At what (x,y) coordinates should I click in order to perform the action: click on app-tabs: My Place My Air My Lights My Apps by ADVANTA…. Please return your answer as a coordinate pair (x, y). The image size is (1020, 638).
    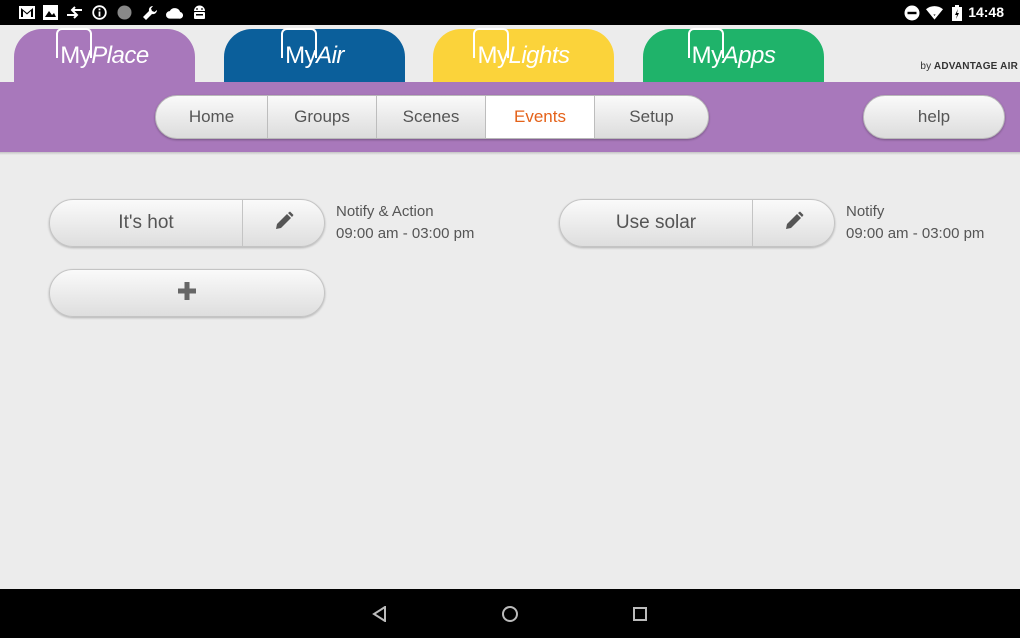
    Looking at the image, I should click on (510, 53).